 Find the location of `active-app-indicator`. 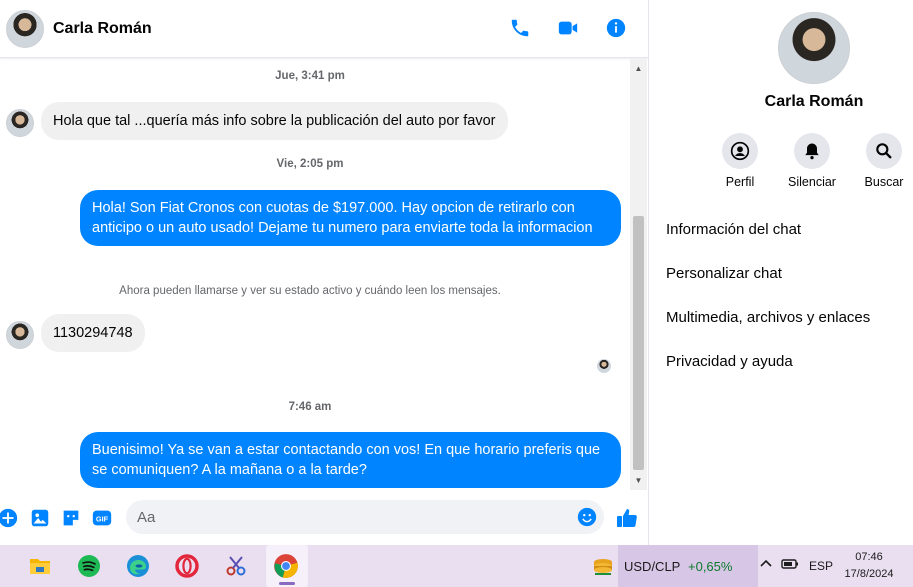

active-app-indicator is located at coordinates (287, 583).